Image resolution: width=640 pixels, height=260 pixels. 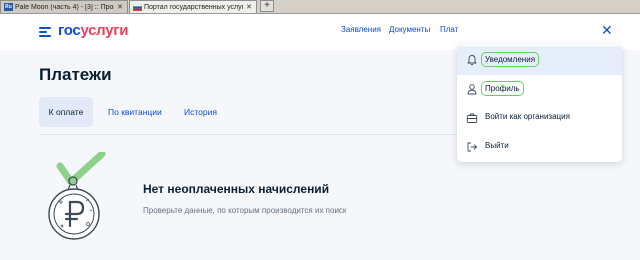 I want to click on ruble-coin-check-icon, so click(x=77, y=196).